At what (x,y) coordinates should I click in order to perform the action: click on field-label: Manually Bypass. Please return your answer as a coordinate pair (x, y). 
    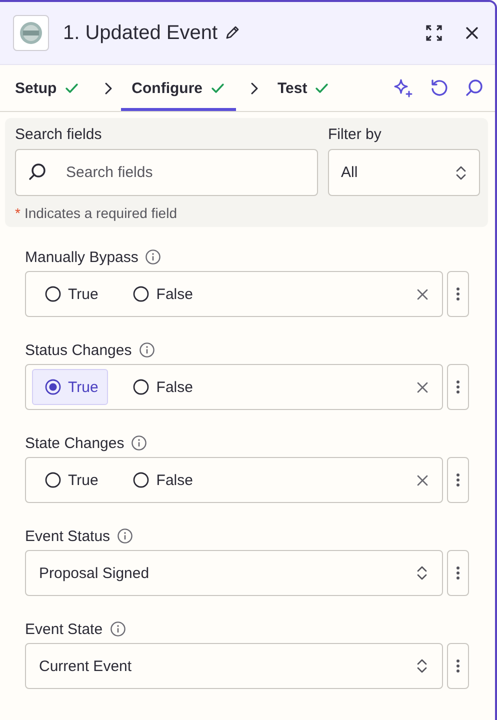
    Looking at the image, I should click on (81, 257).